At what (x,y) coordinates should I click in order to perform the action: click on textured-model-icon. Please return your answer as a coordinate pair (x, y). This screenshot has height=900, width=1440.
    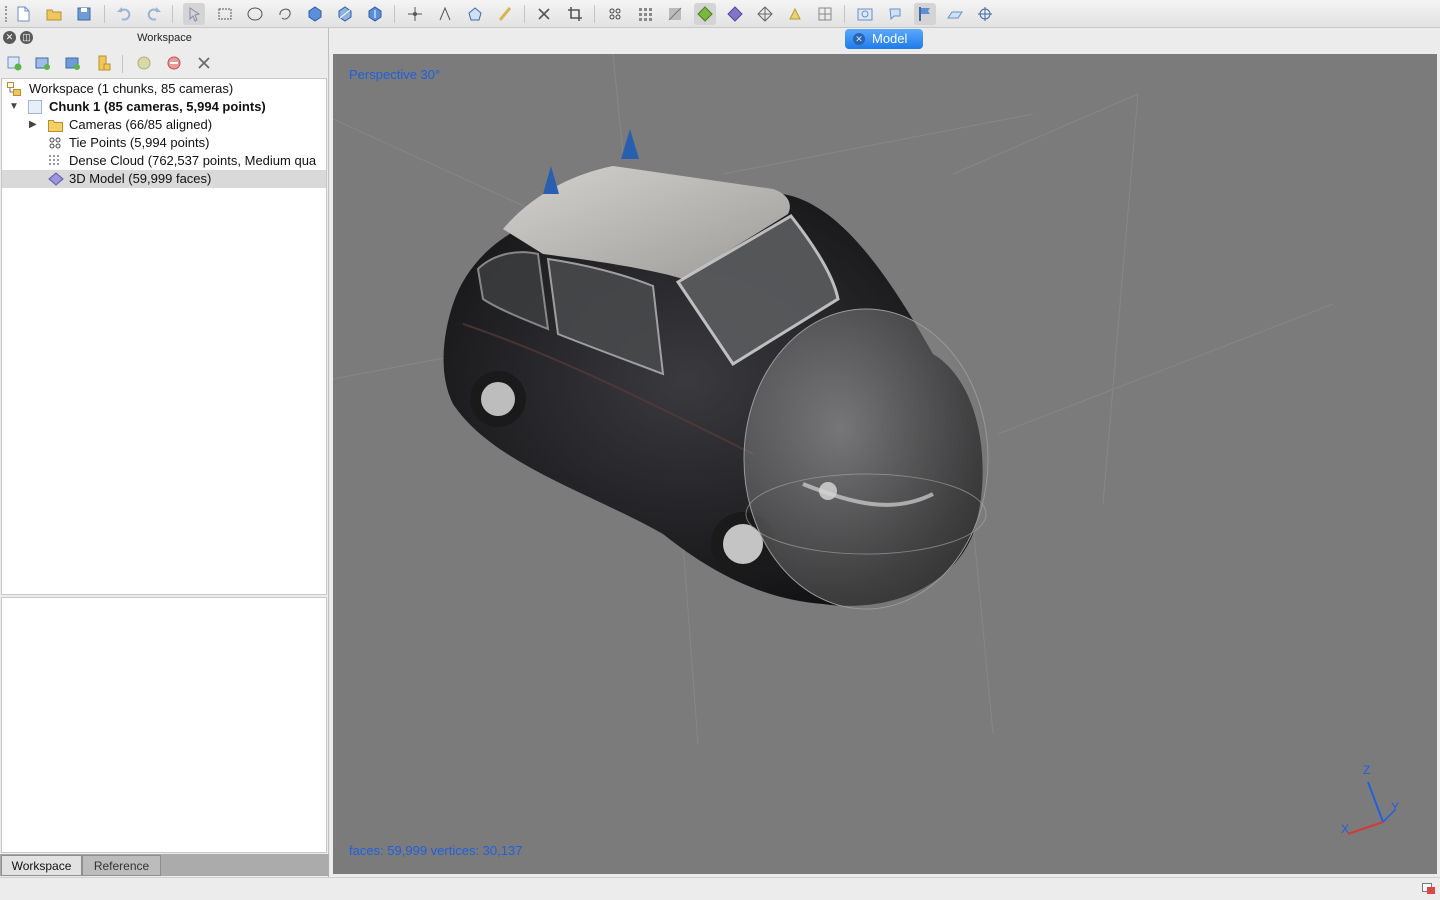
    Looking at the image, I should click on (795, 14).